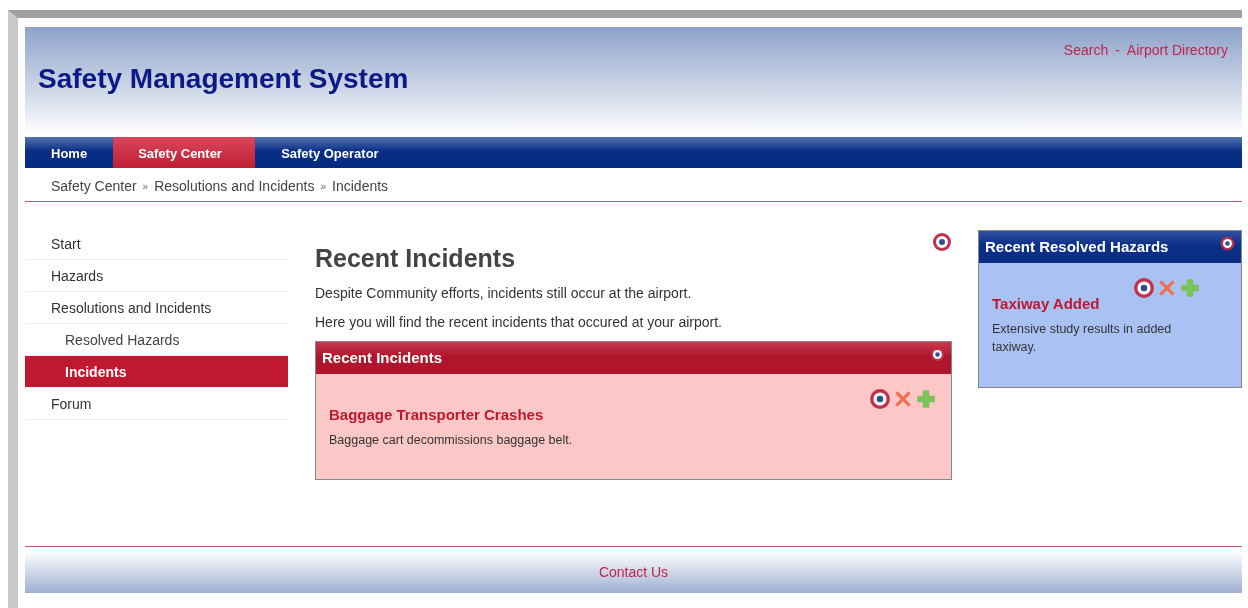  I want to click on intro-text: Despite Community efforts, incidents still occur at the airport., so click(504, 293).